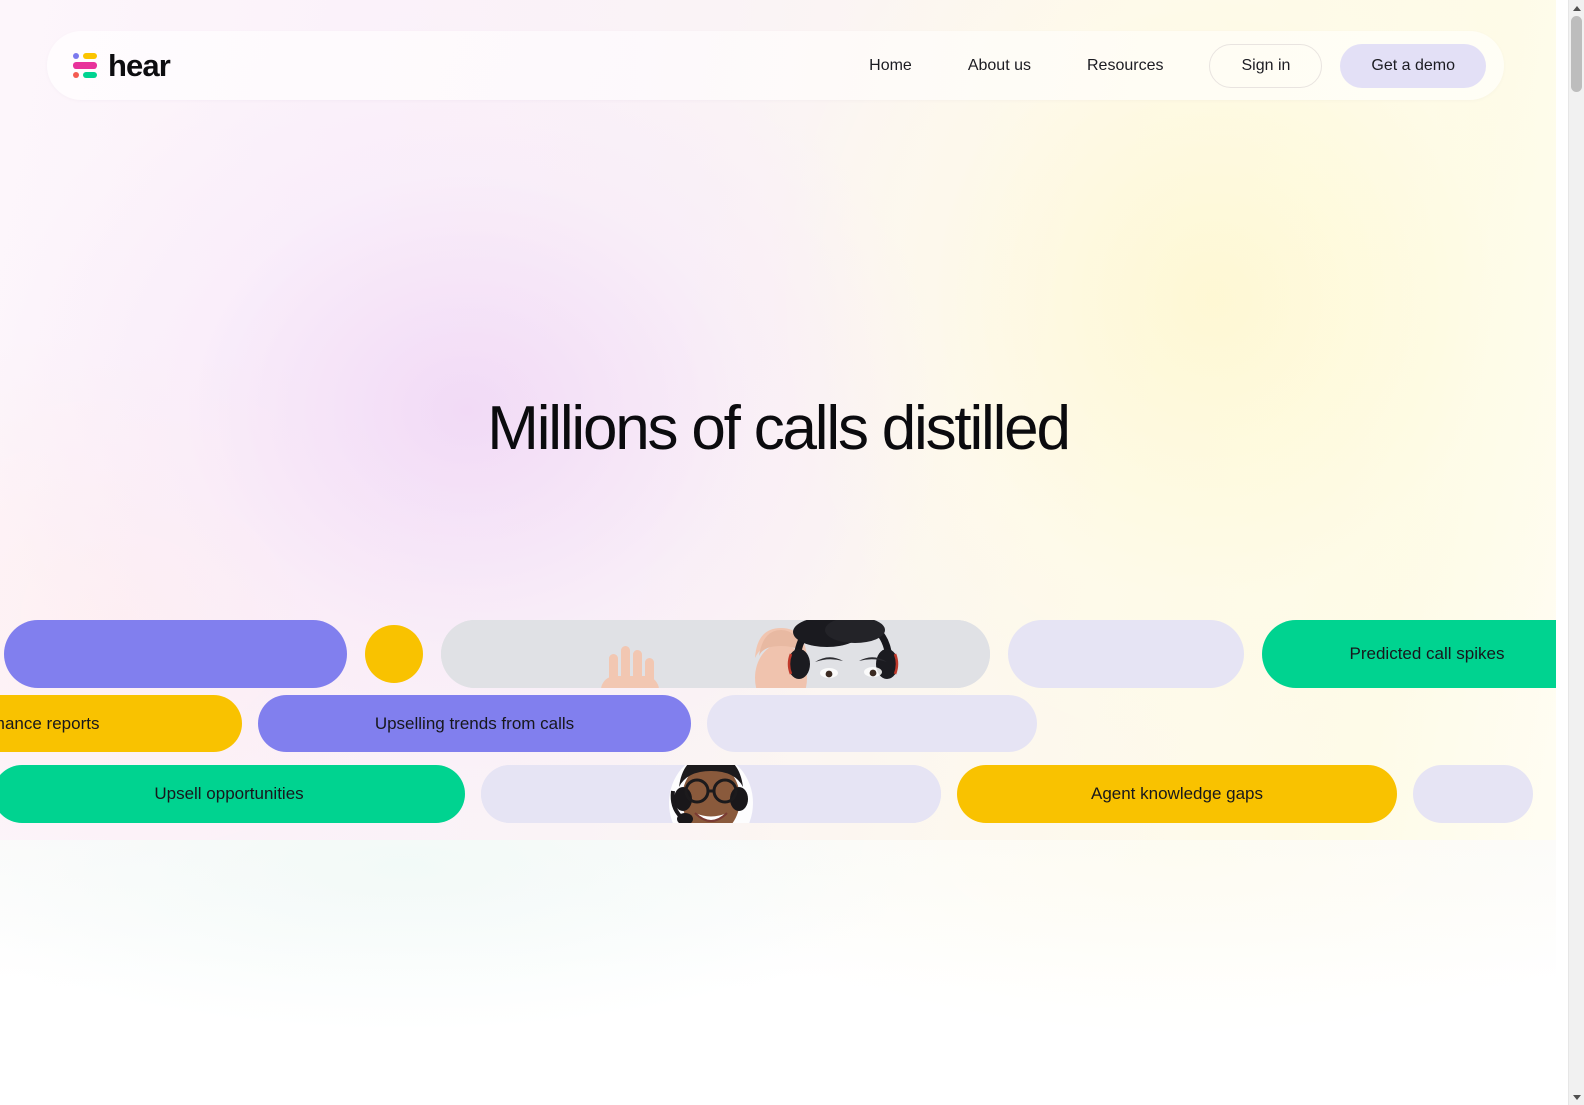  What do you see at coordinates (1576, 54) in the screenshot?
I see `scrollbar-thumb` at bounding box center [1576, 54].